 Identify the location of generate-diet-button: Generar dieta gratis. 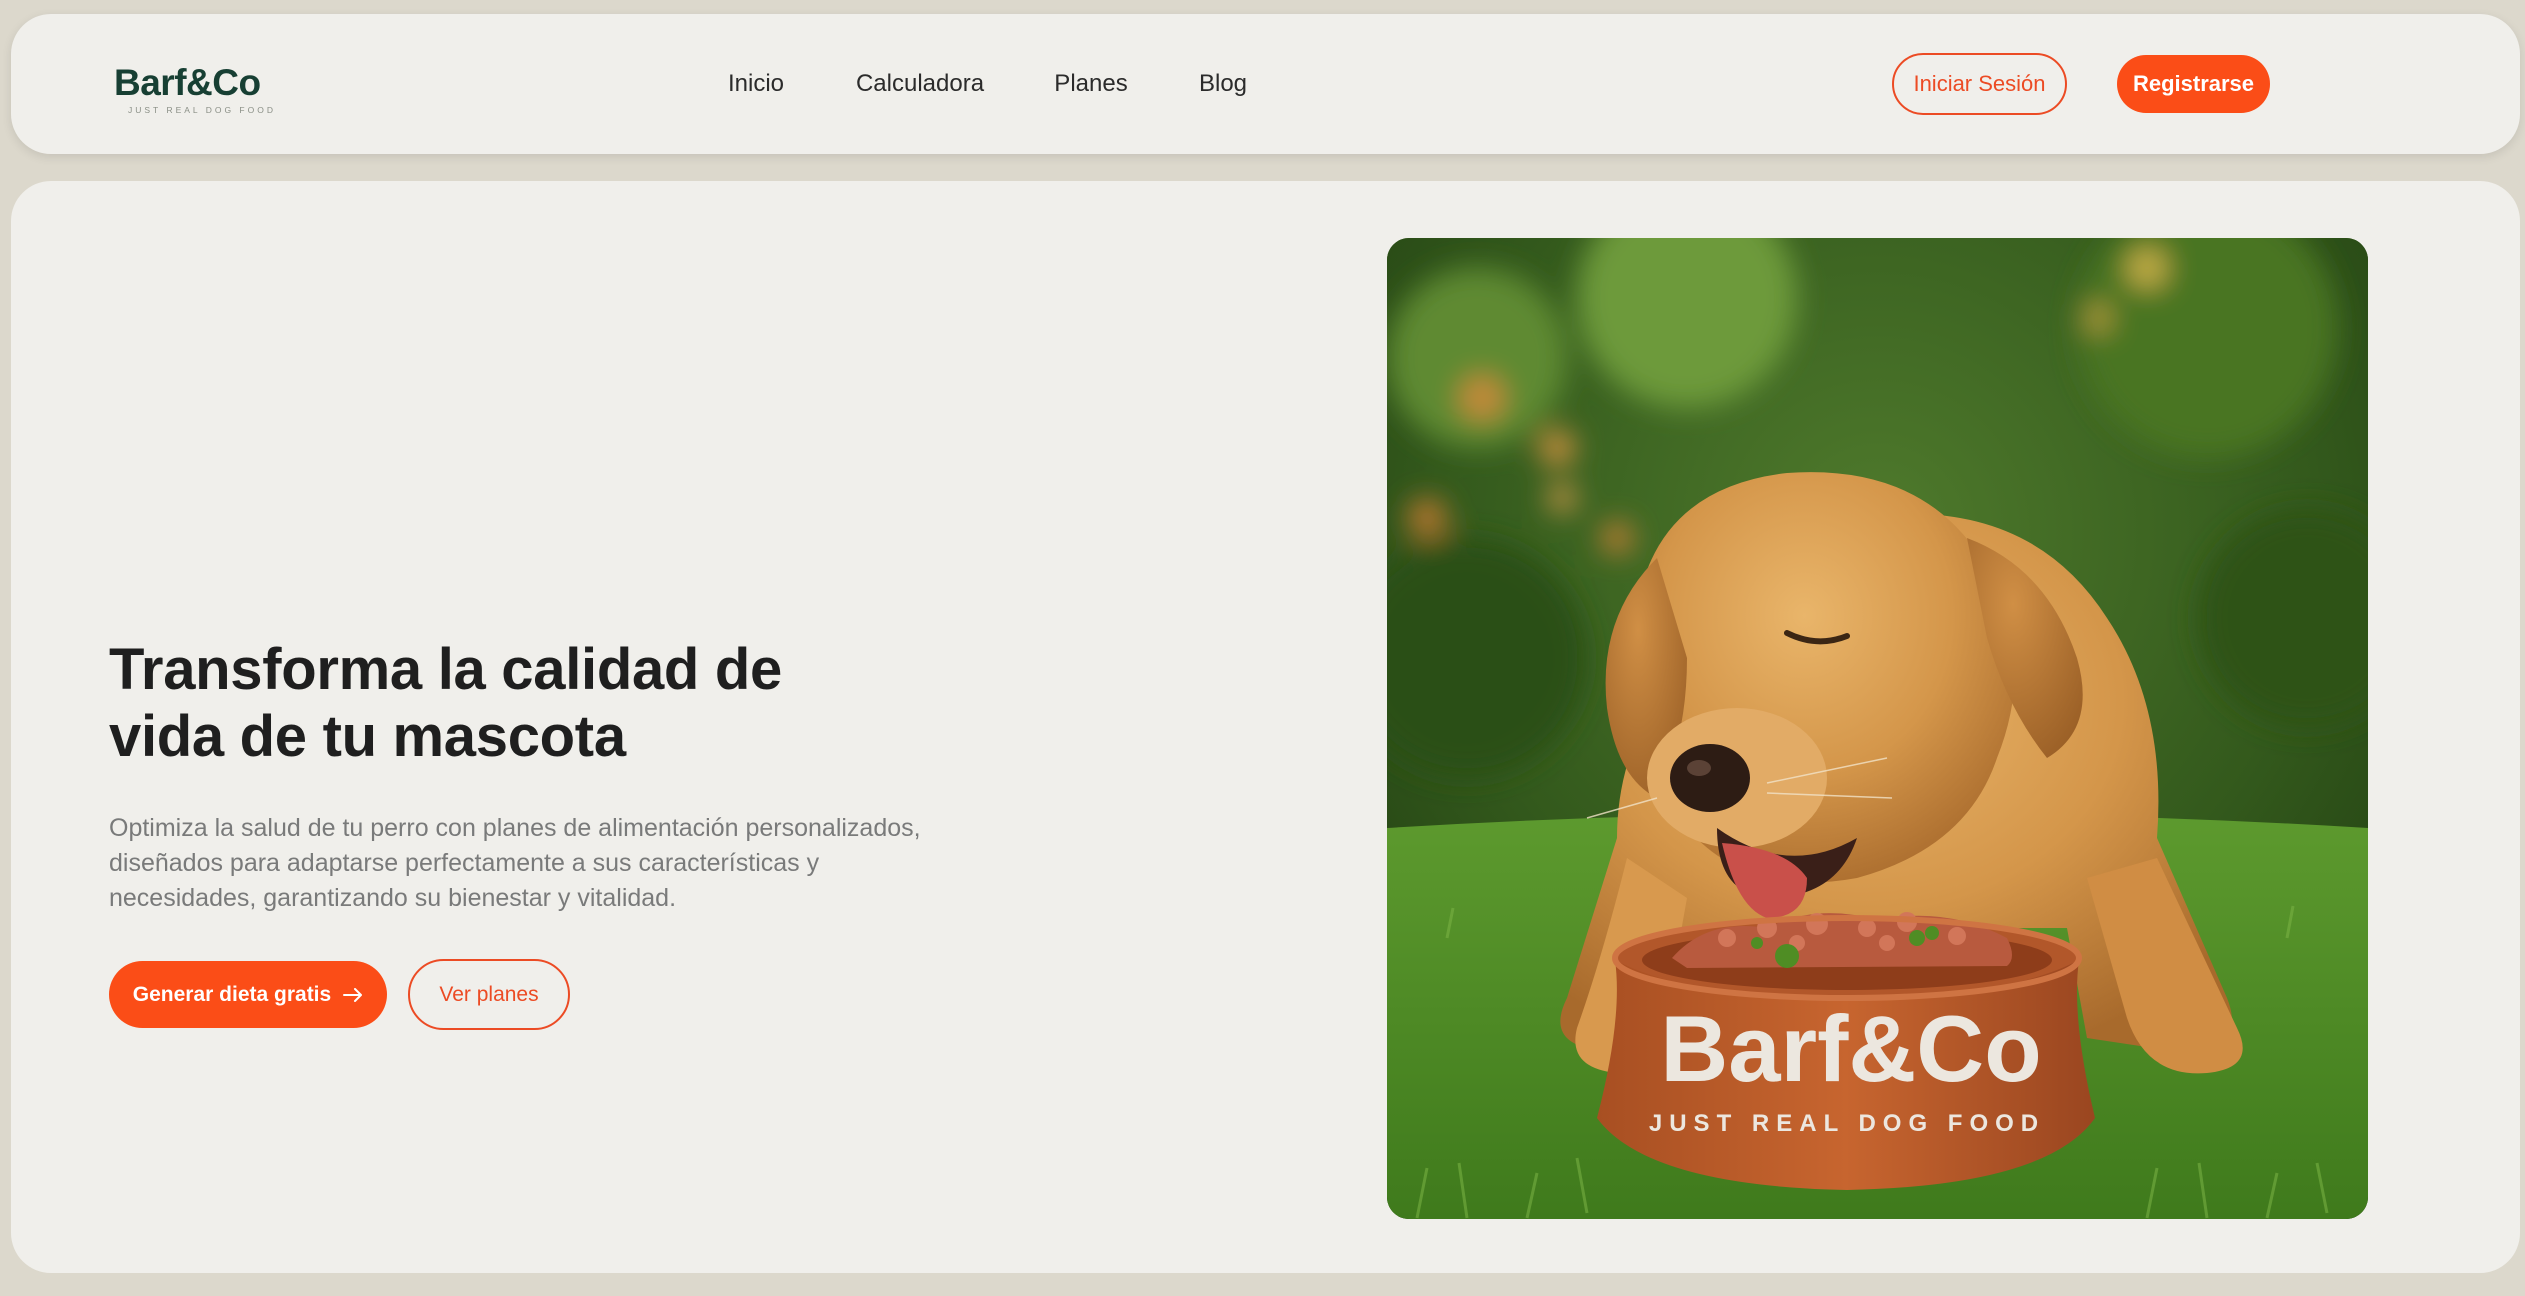
(248, 994).